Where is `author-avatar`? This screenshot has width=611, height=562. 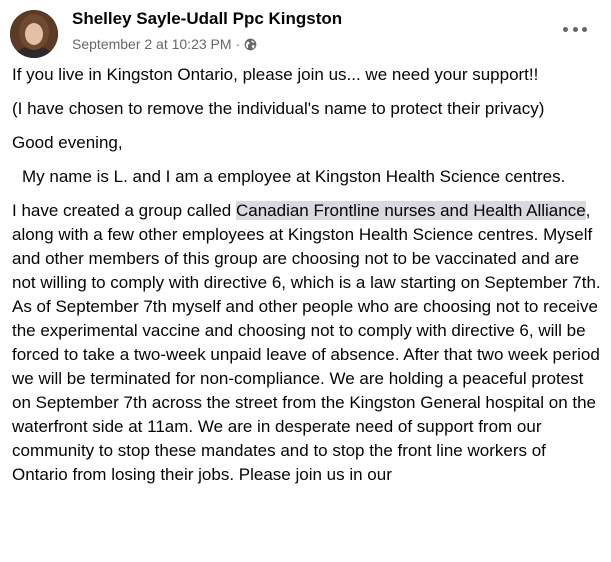 author-avatar is located at coordinates (34, 34).